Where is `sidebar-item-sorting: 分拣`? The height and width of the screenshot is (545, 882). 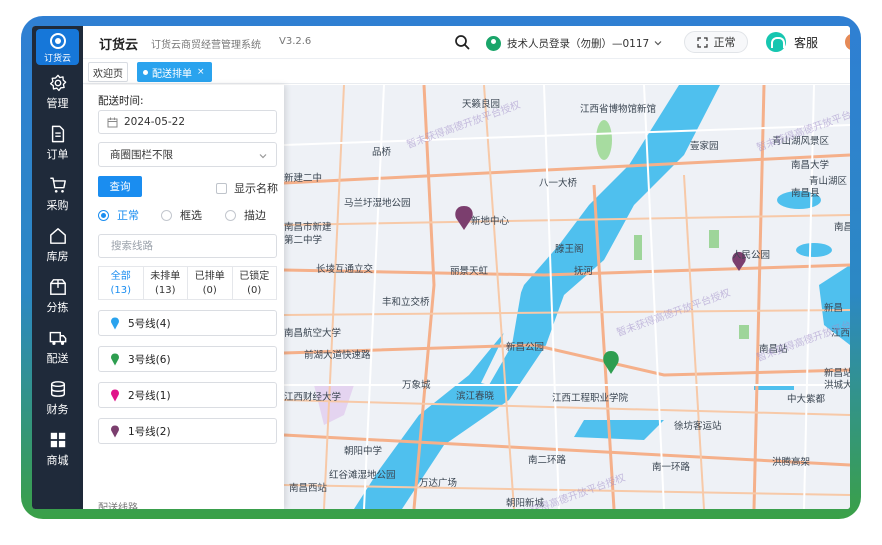
sidebar-item-sorting: 分拣 is located at coordinates (57, 297).